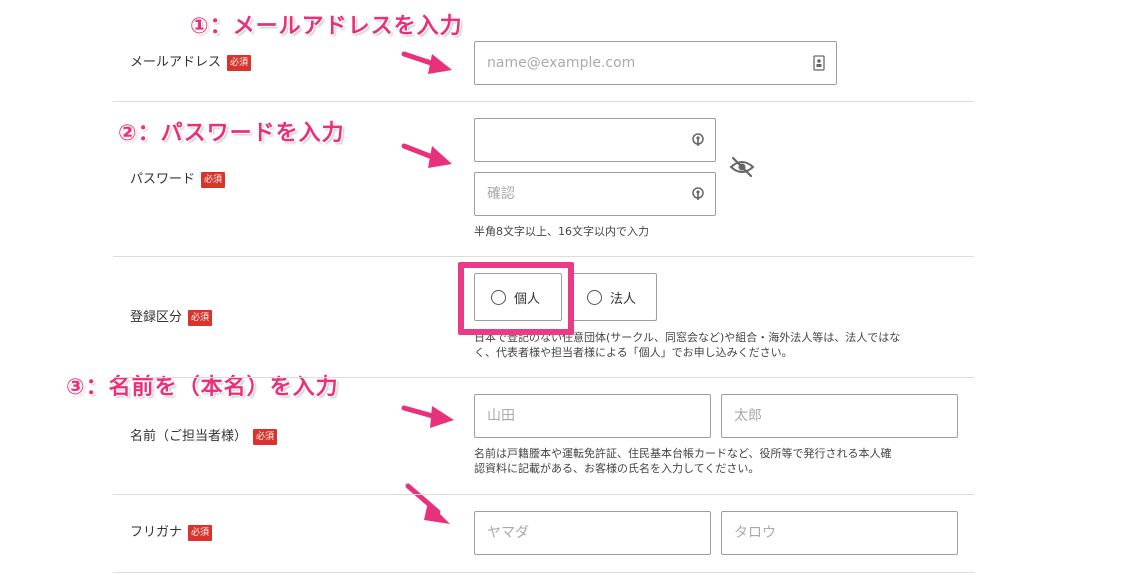  What do you see at coordinates (623, 299) in the screenshot?
I see `radio-corporation-label: 法人` at bounding box center [623, 299].